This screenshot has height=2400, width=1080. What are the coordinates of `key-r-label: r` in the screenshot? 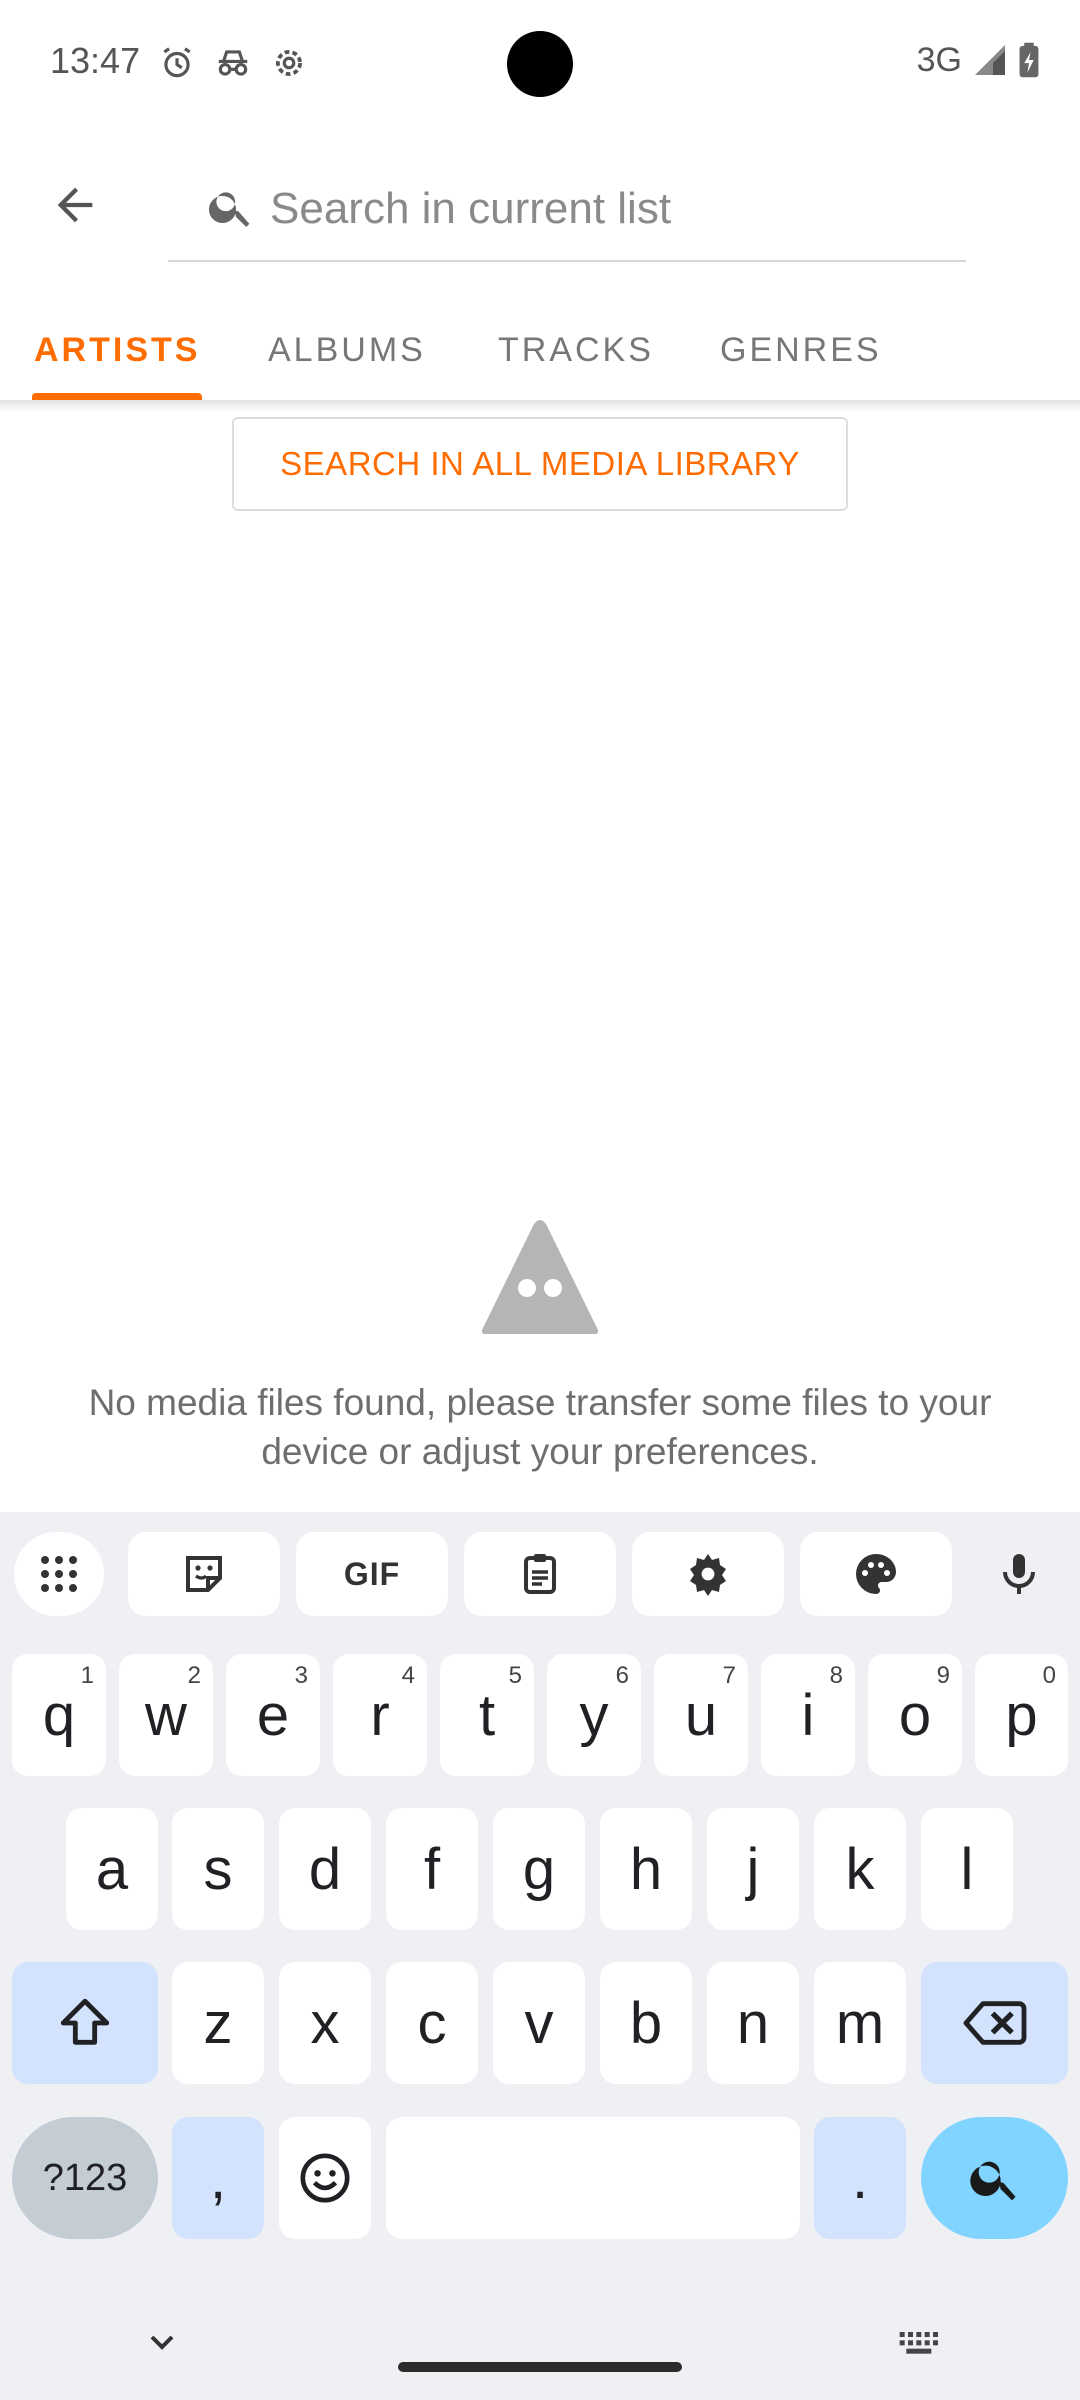 It's located at (380, 1715).